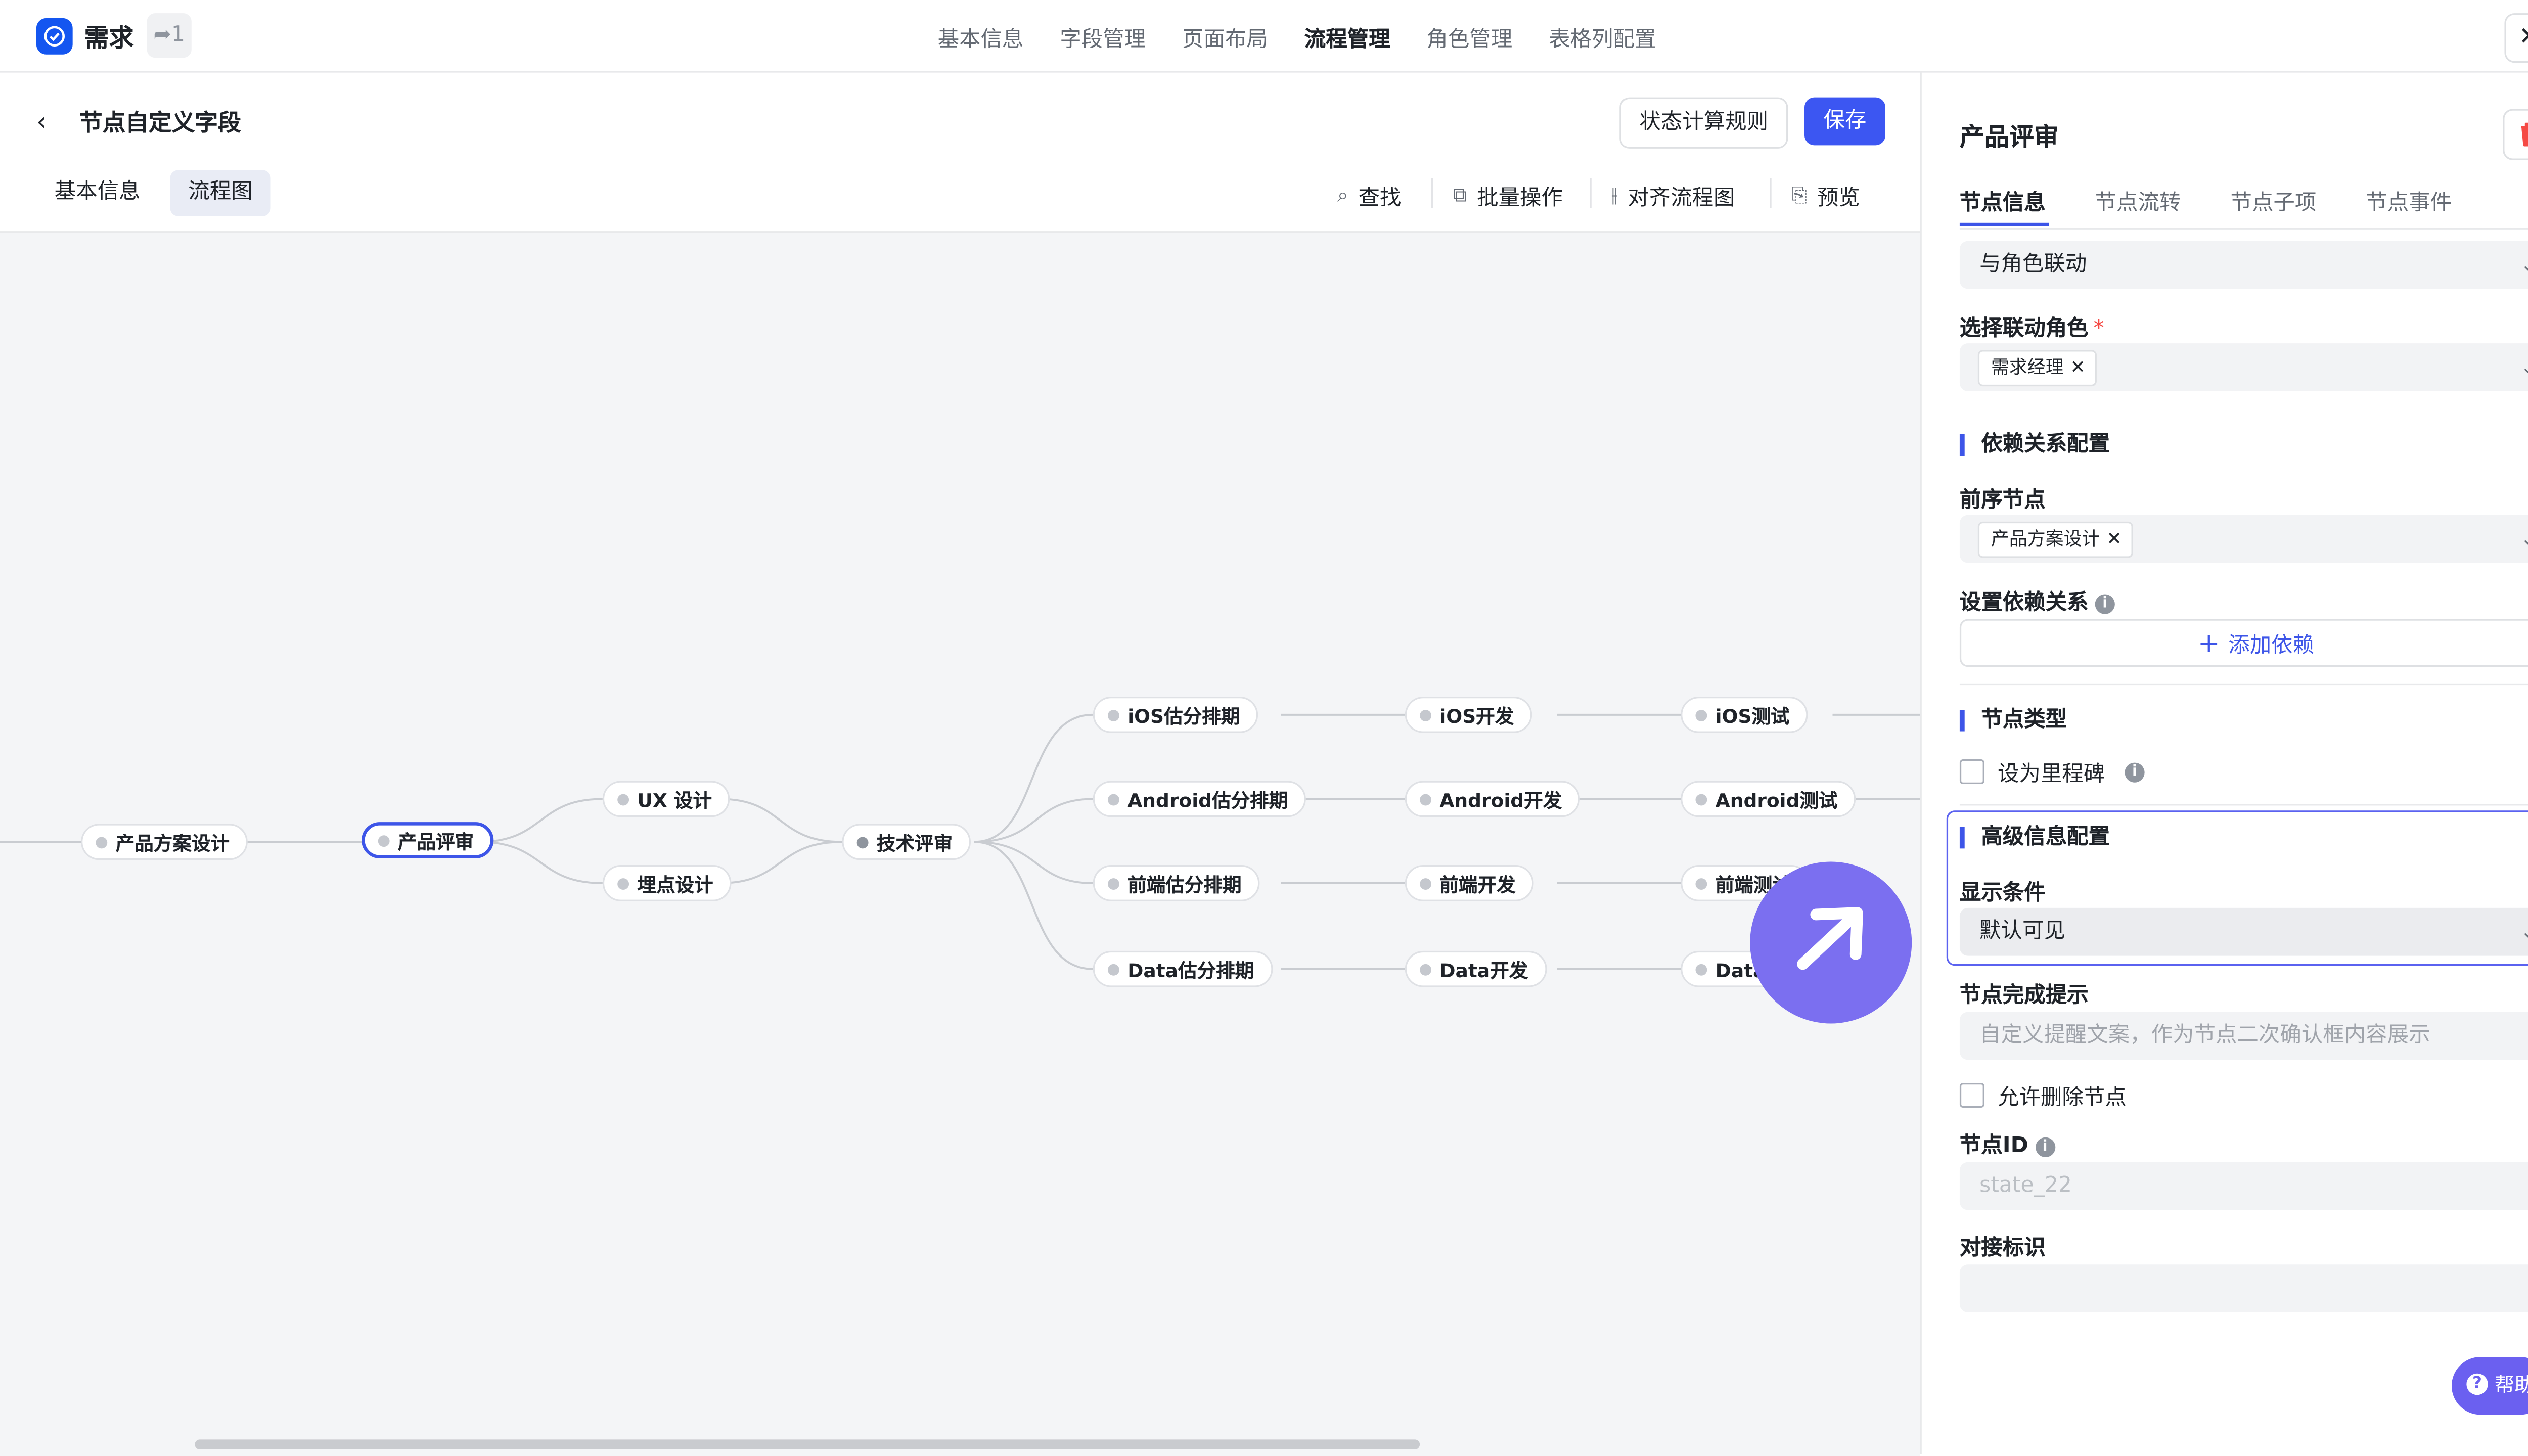 The width and height of the screenshot is (2528, 1456). What do you see at coordinates (1520, 198) in the screenshot?
I see `batch-label: 批量操作` at bounding box center [1520, 198].